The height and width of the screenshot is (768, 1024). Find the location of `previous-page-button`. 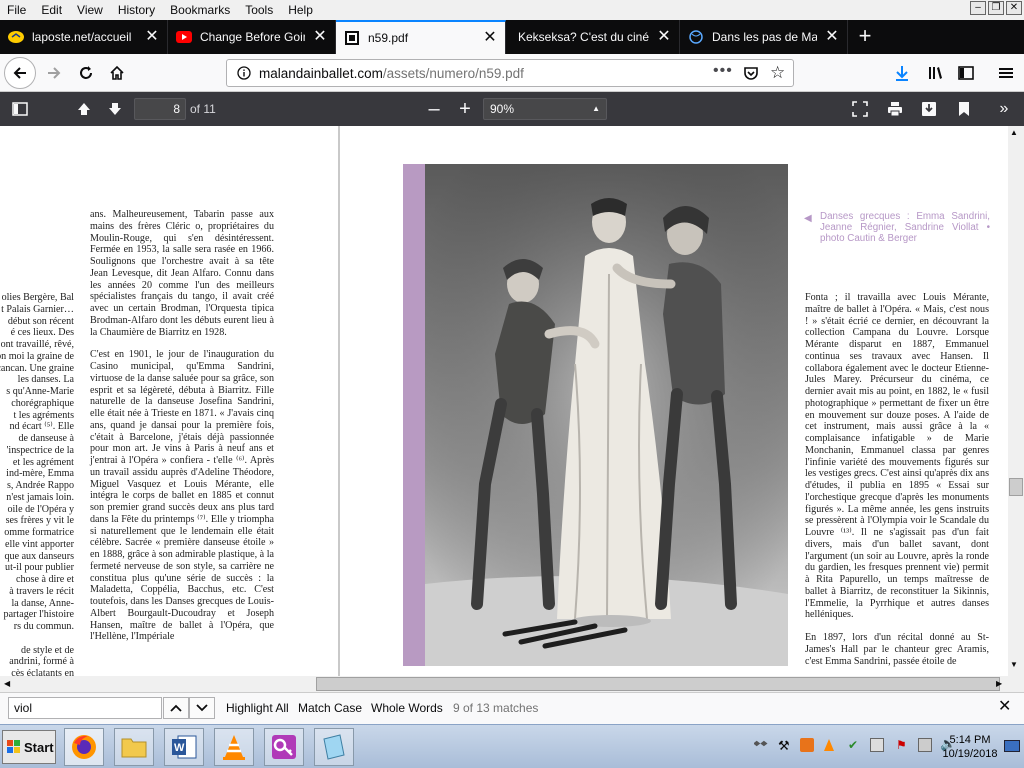

previous-page-button is located at coordinates (84, 109).